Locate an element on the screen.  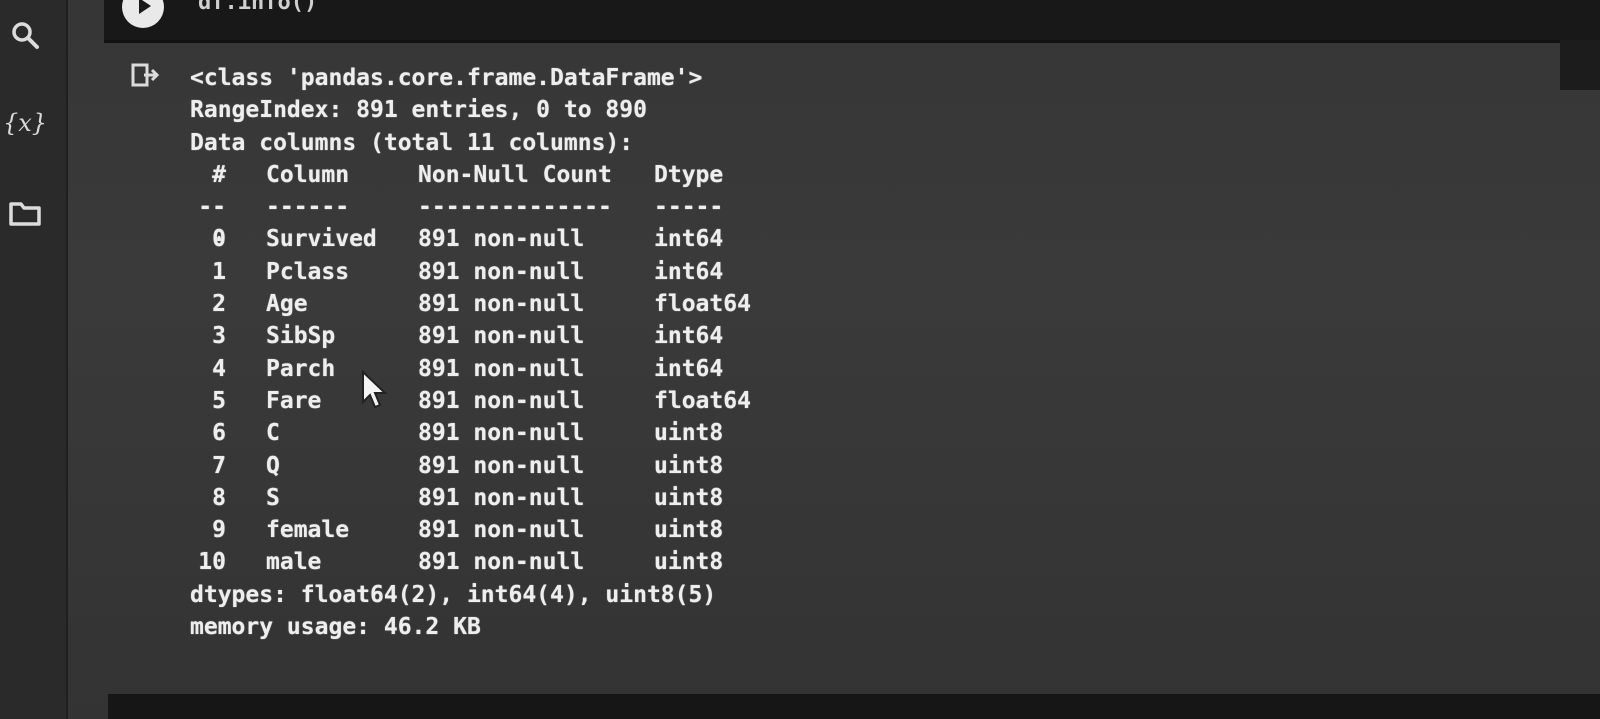
table-row: 1 Pclass 891 non-null int64 is located at coordinates (482, 272).